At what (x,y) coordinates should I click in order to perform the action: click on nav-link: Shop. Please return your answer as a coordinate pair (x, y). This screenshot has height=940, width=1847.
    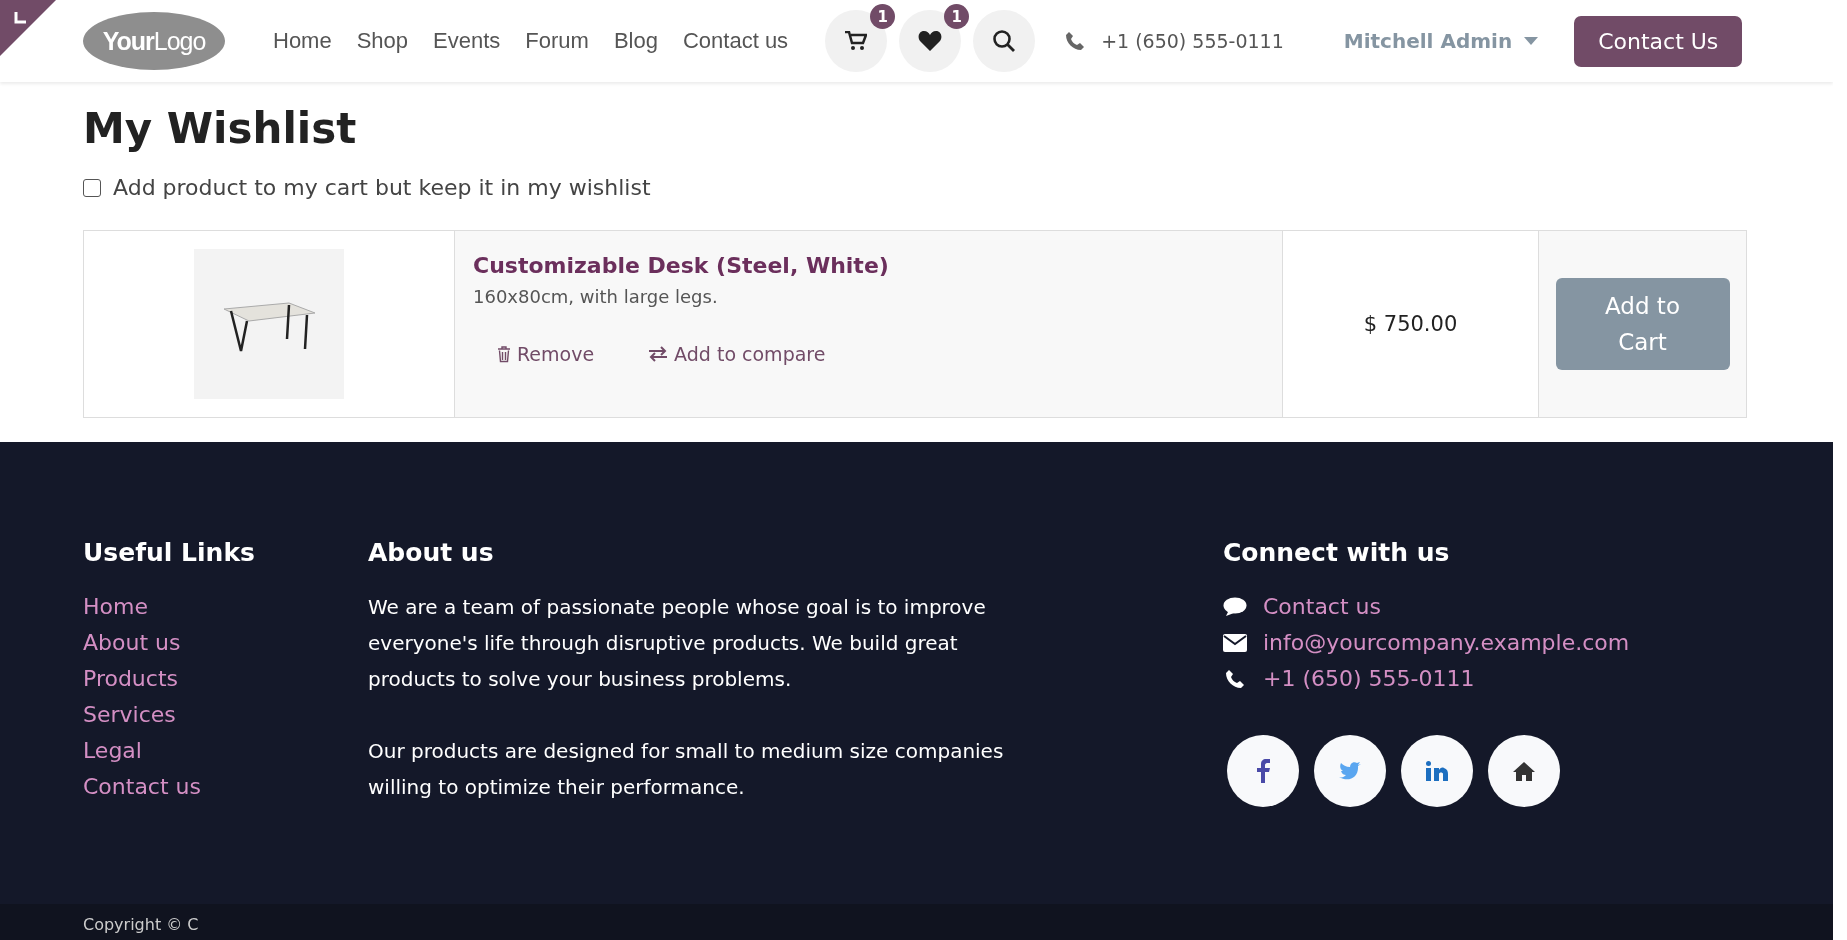
    Looking at the image, I should click on (382, 41).